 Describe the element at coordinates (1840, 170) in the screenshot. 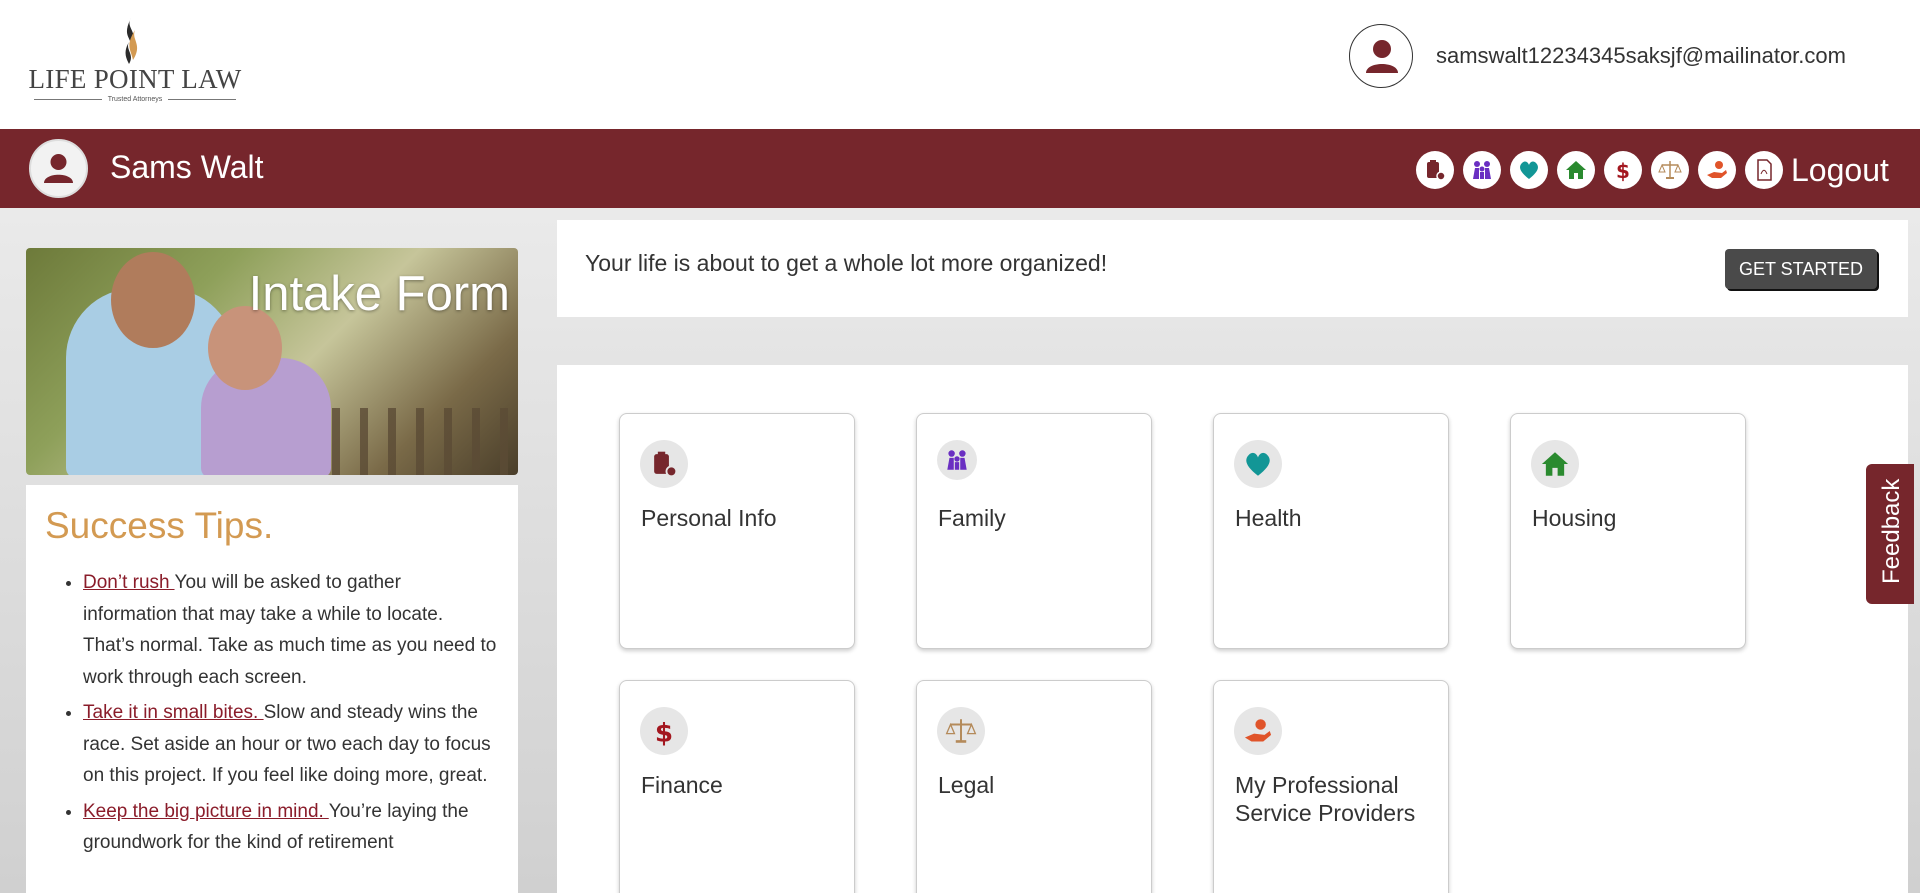

I see `logout-link: Logout` at that location.